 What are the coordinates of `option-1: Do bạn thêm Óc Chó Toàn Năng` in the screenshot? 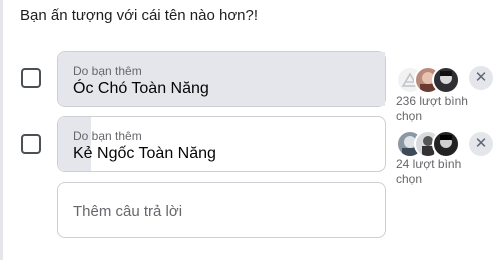 It's located at (221, 79).